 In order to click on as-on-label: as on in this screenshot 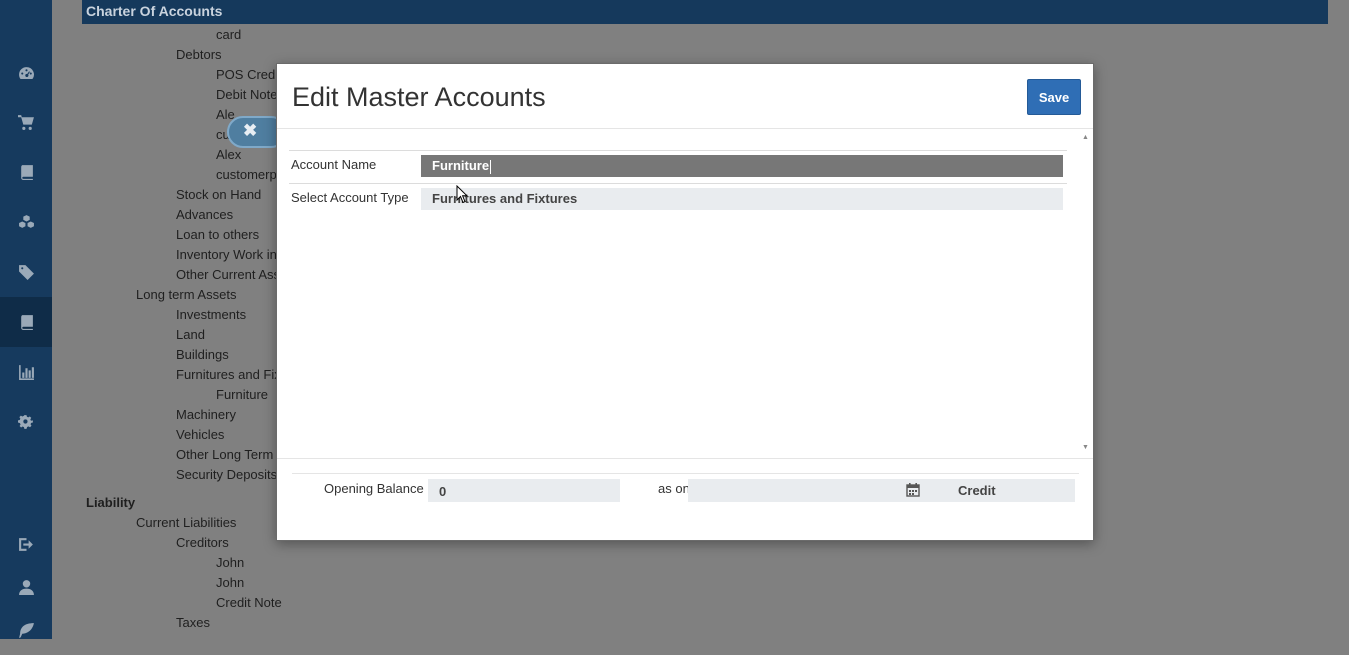, I will do `click(674, 488)`.